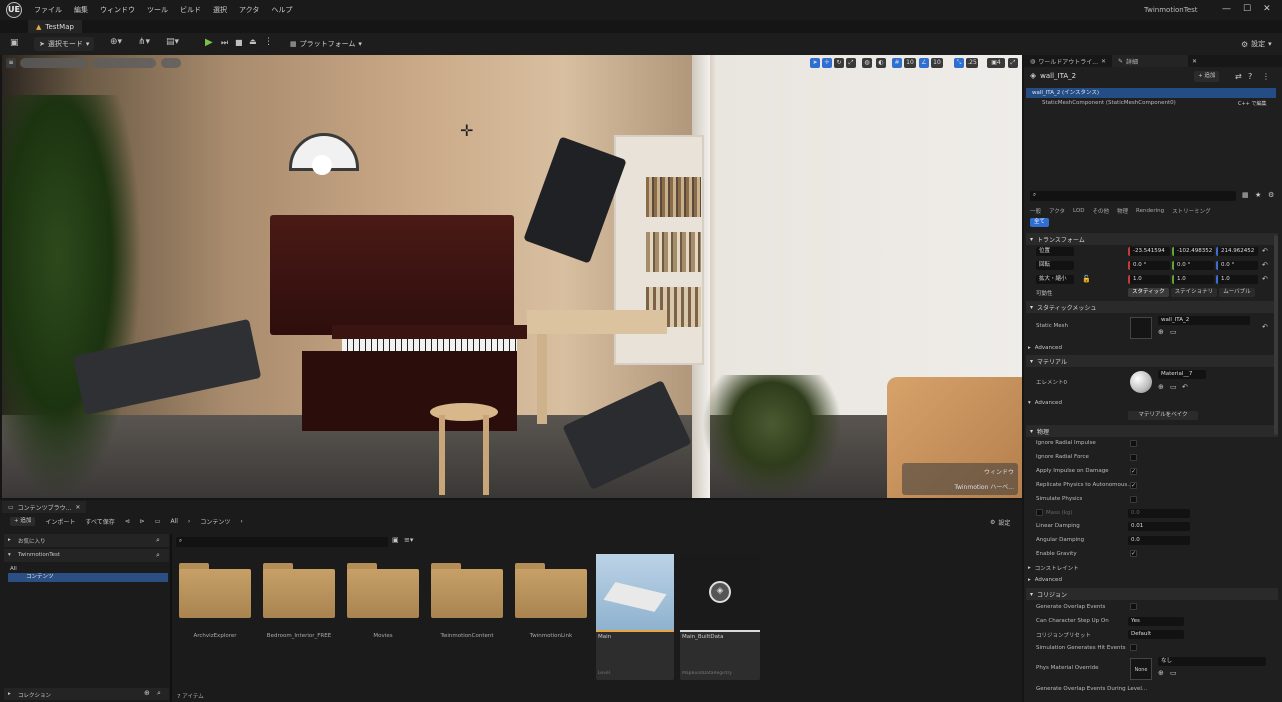  I want to click on cb-add-button: + 追加, so click(23, 521).